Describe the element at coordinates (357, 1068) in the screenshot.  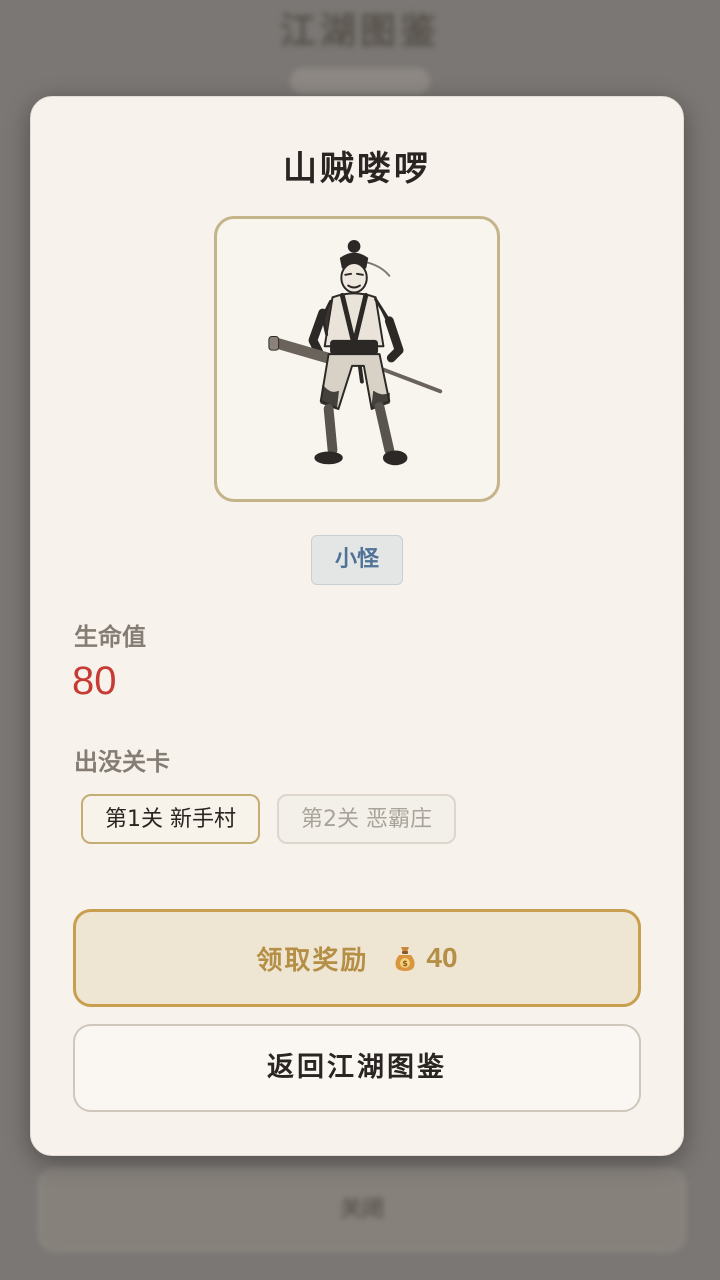
I see `back-to-codex-button: 返回江湖图鉴` at that location.